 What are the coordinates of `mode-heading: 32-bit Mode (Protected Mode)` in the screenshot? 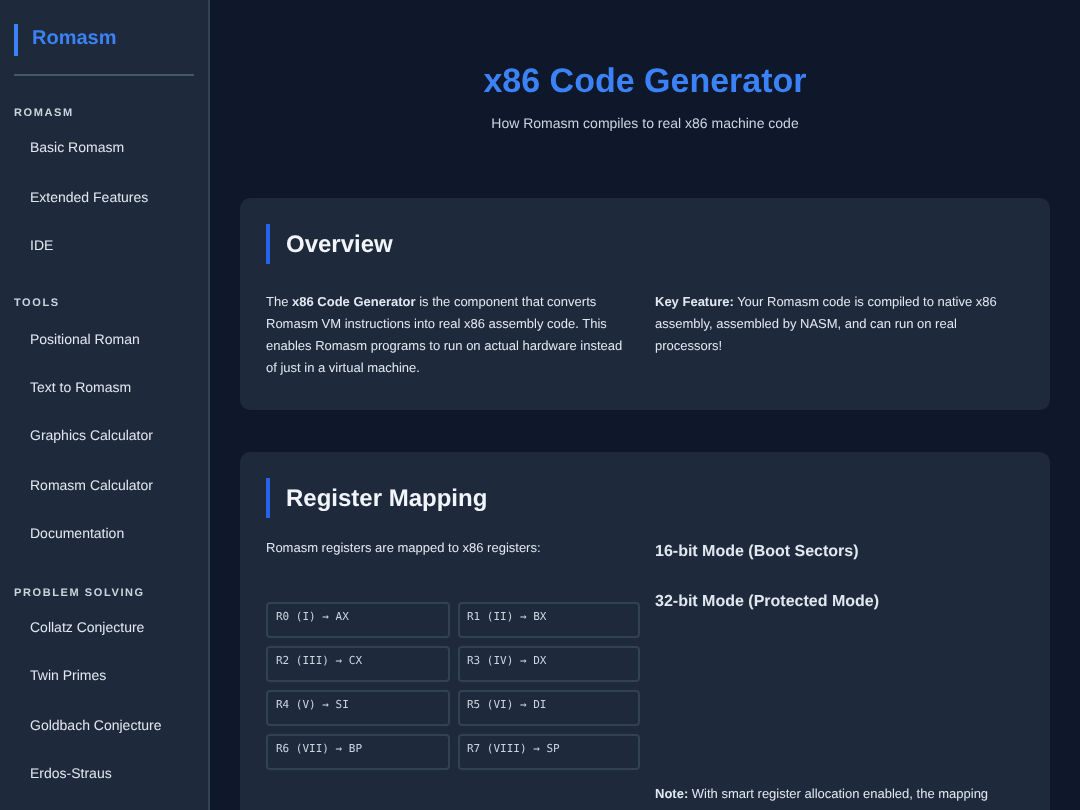 It's located at (768, 601).